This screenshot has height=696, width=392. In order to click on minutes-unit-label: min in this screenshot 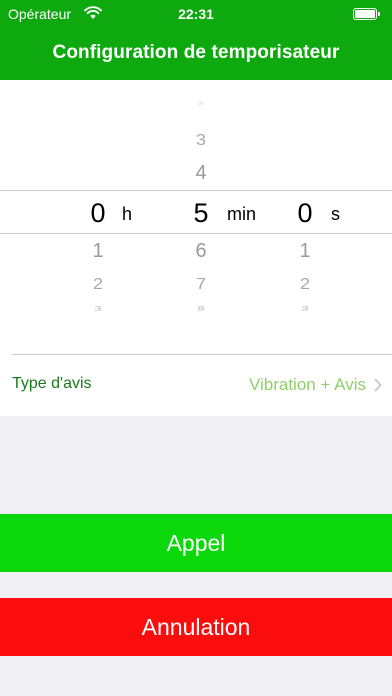, I will do `click(242, 214)`.